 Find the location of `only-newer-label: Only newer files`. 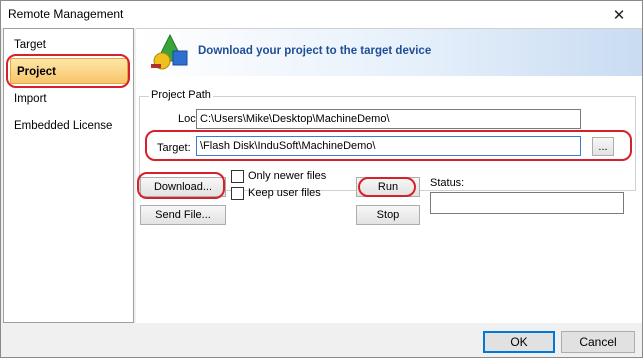

only-newer-label: Only newer files is located at coordinates (287, 176).